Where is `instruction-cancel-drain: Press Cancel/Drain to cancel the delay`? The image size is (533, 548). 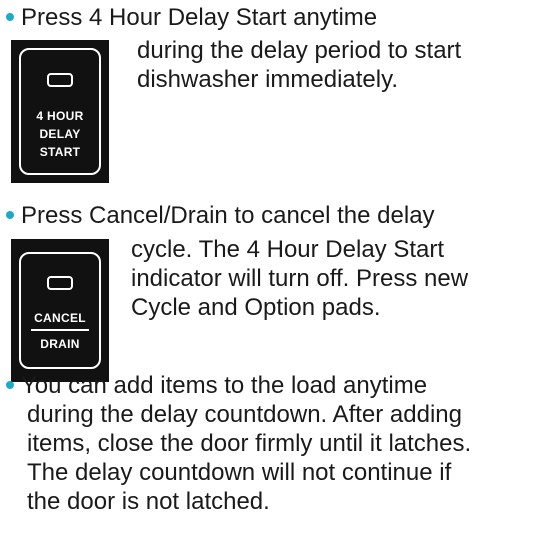 instruction-cancel-drain: Press Cancel/Drain to cancel the delay is located at coordinates (220, 216).